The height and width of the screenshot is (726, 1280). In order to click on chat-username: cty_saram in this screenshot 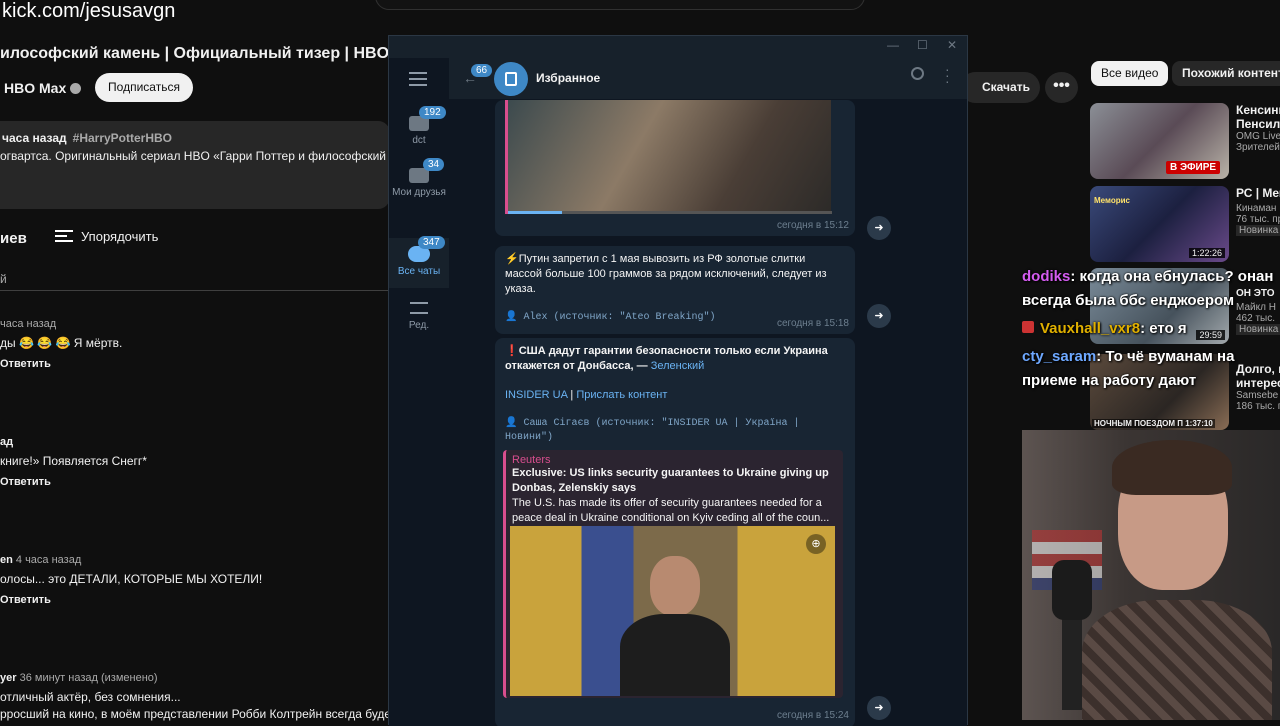, I will do `click(1059, 356)`.